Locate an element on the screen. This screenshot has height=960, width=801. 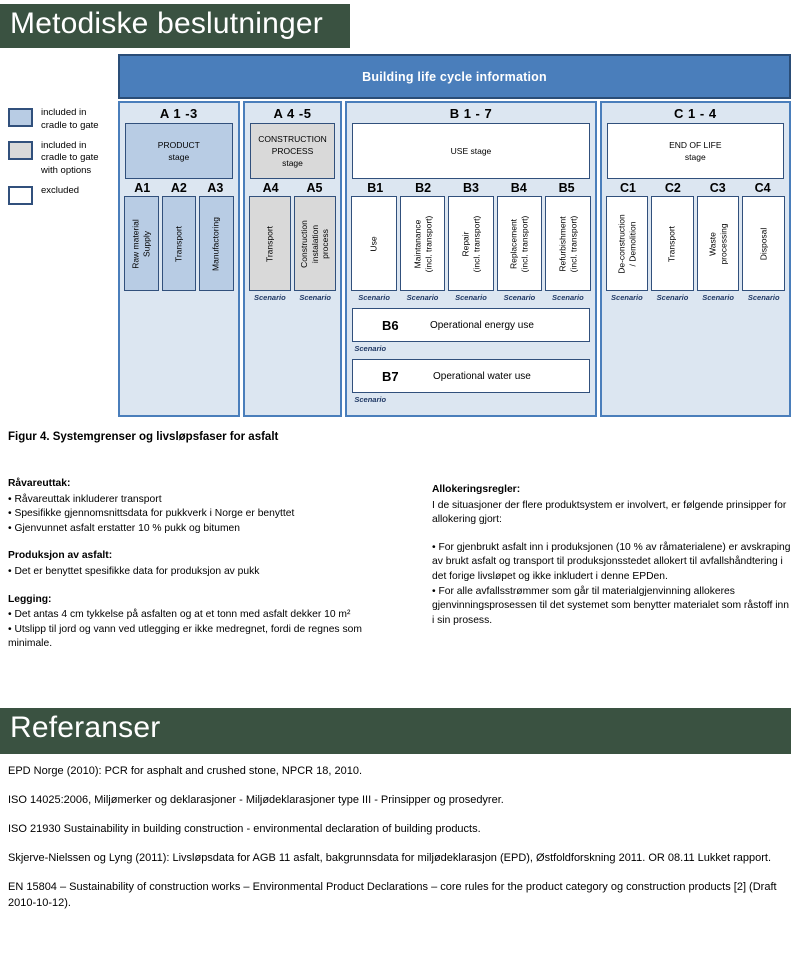
wide-module-box: B7 Operational water use is located at coordinates (471, 376).